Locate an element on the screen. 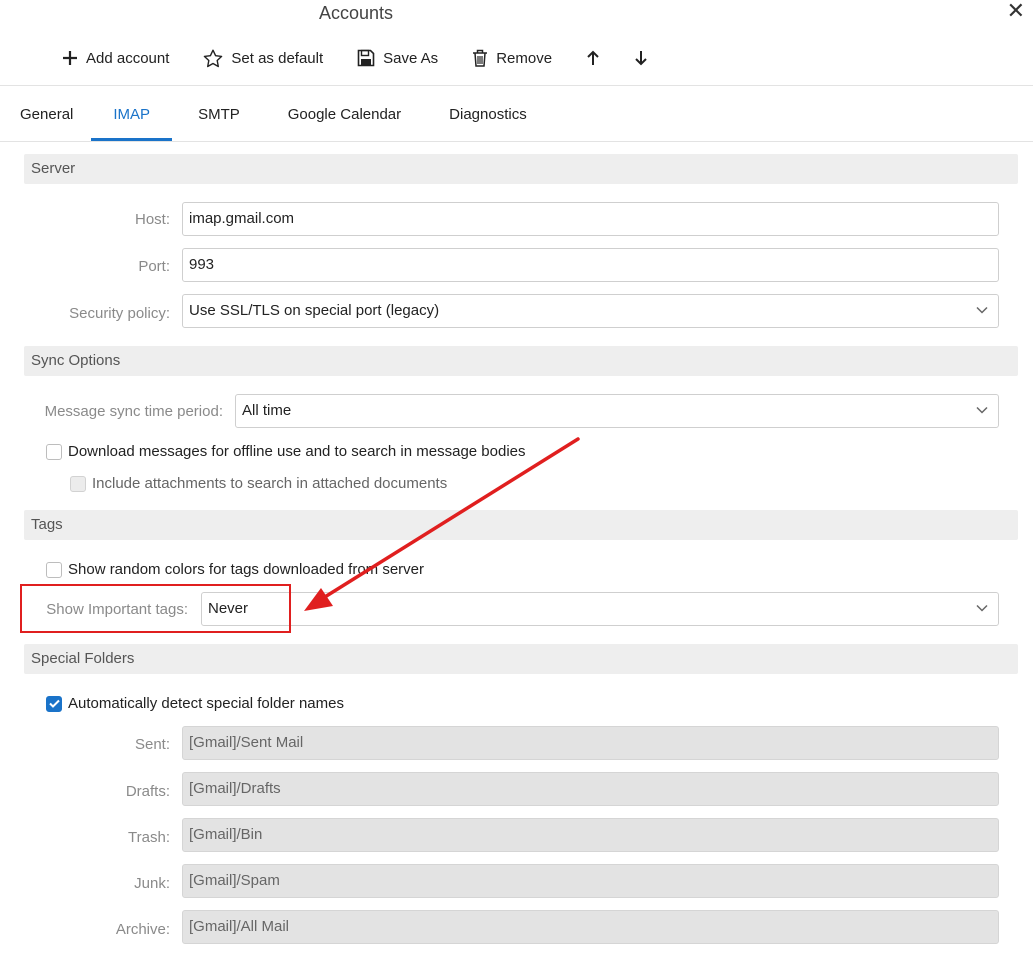 This screenshot has height=967, width=1033. tab-diagnostics: Diagnostics is located at coordinates (486, 114).